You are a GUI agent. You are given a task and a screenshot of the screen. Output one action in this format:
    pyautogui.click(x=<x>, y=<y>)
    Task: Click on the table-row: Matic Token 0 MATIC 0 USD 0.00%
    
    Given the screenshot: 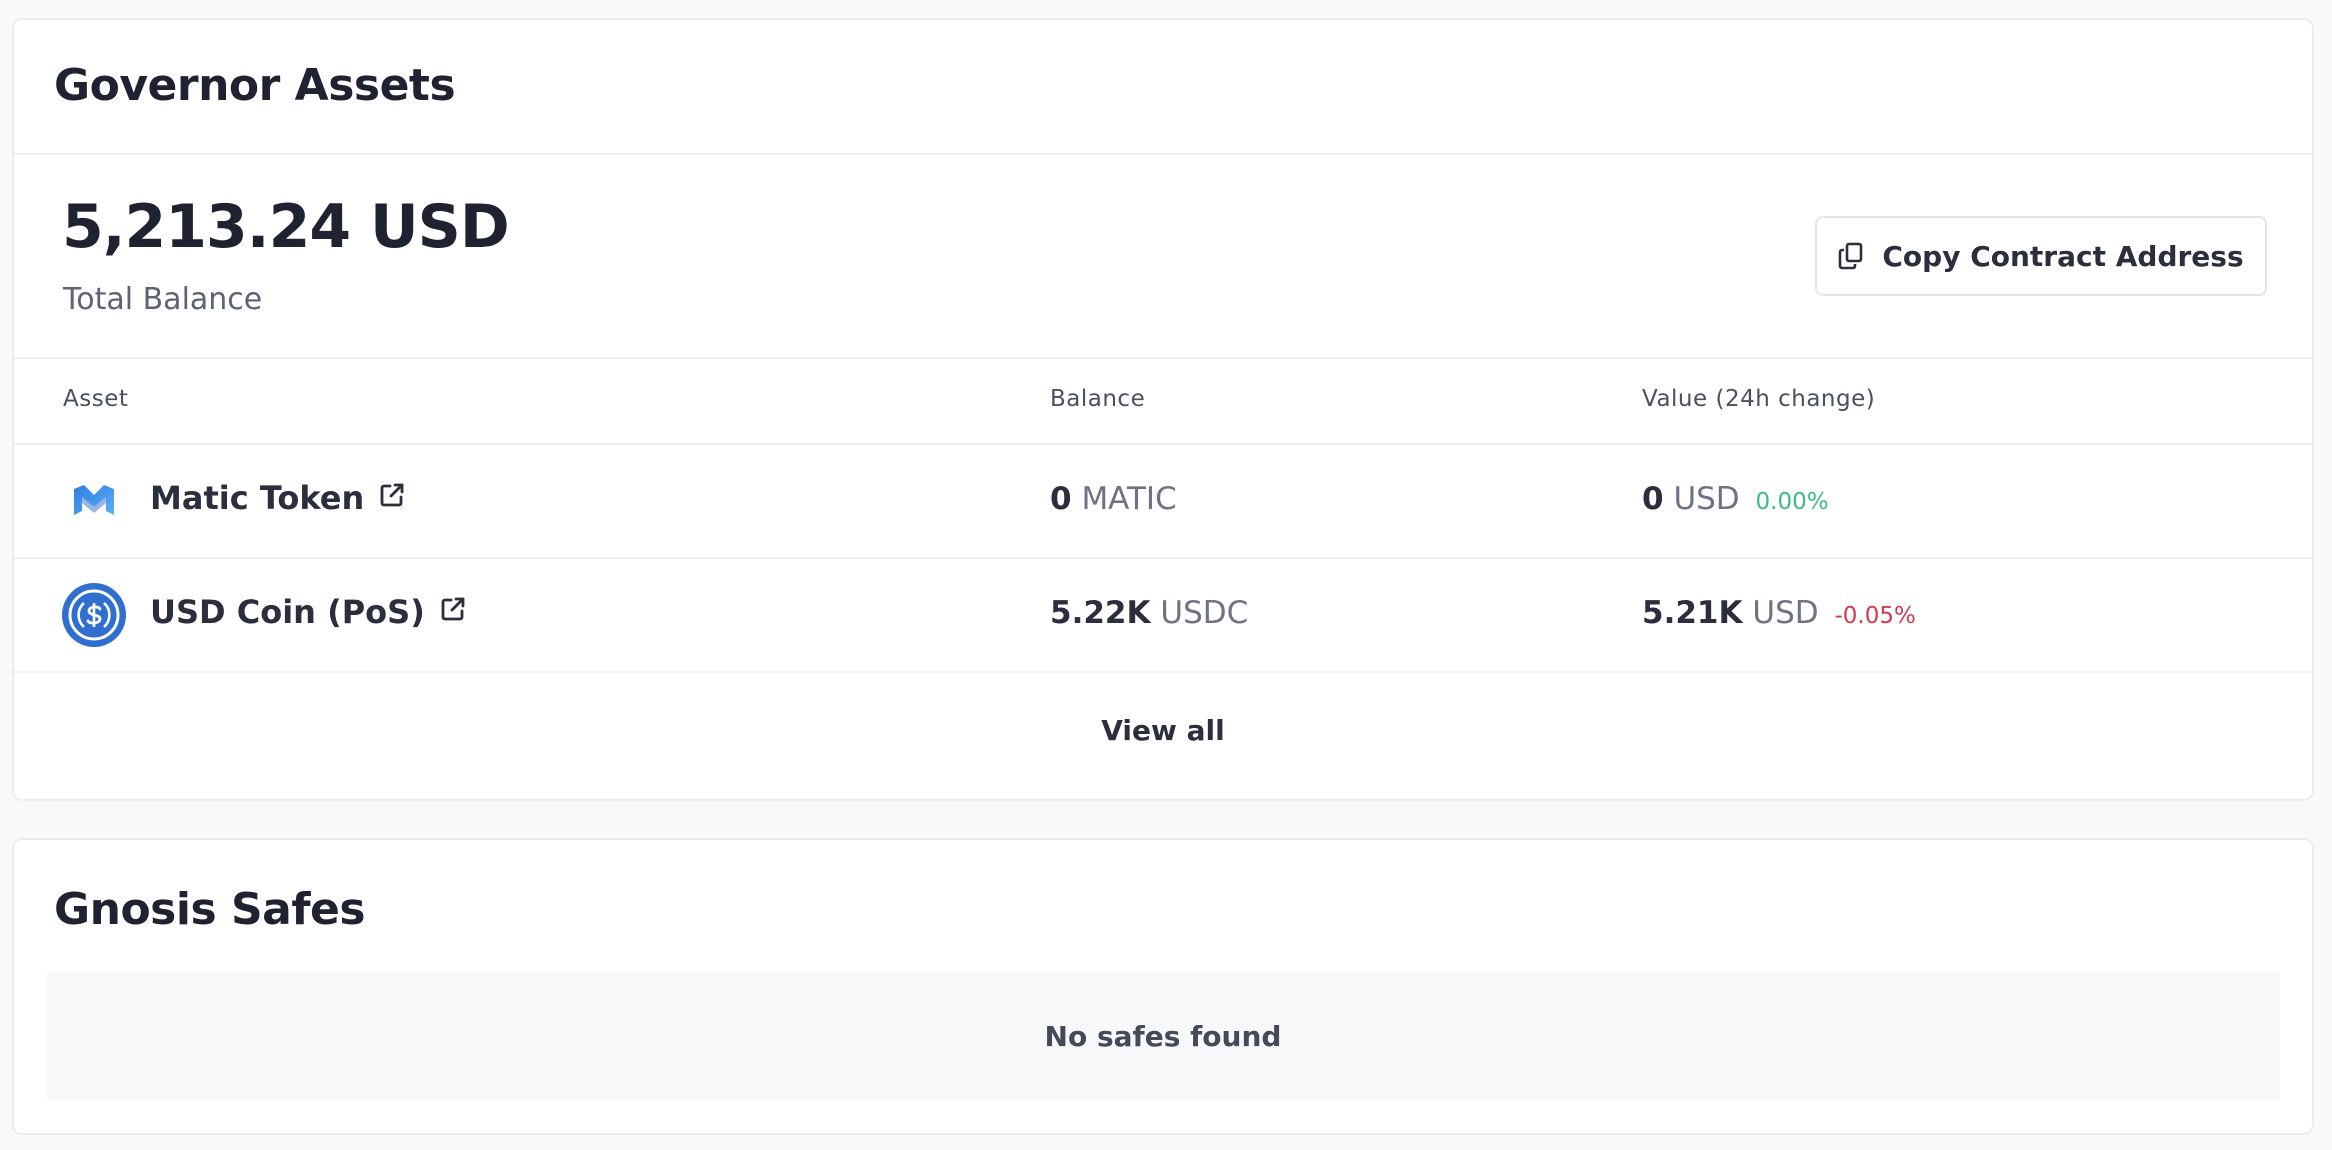 What is the action you would take?
    pyautogui.click(x=1163, y=501)
    